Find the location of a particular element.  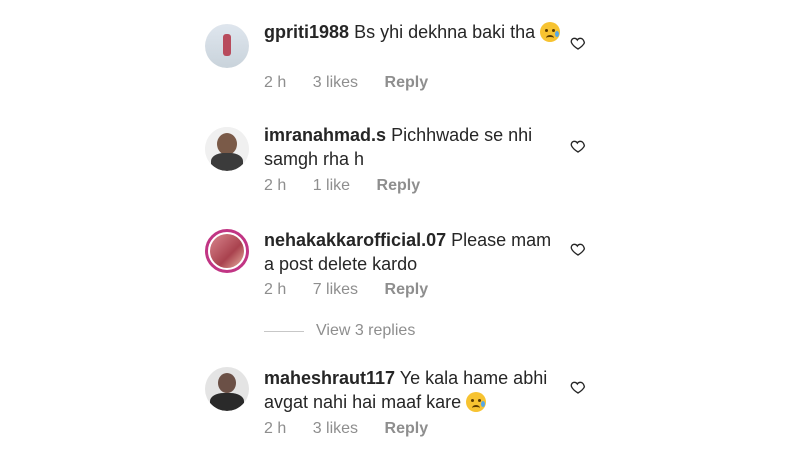

comment-username: nehakakkarofficial.07 is located at coordinates (355, 240).